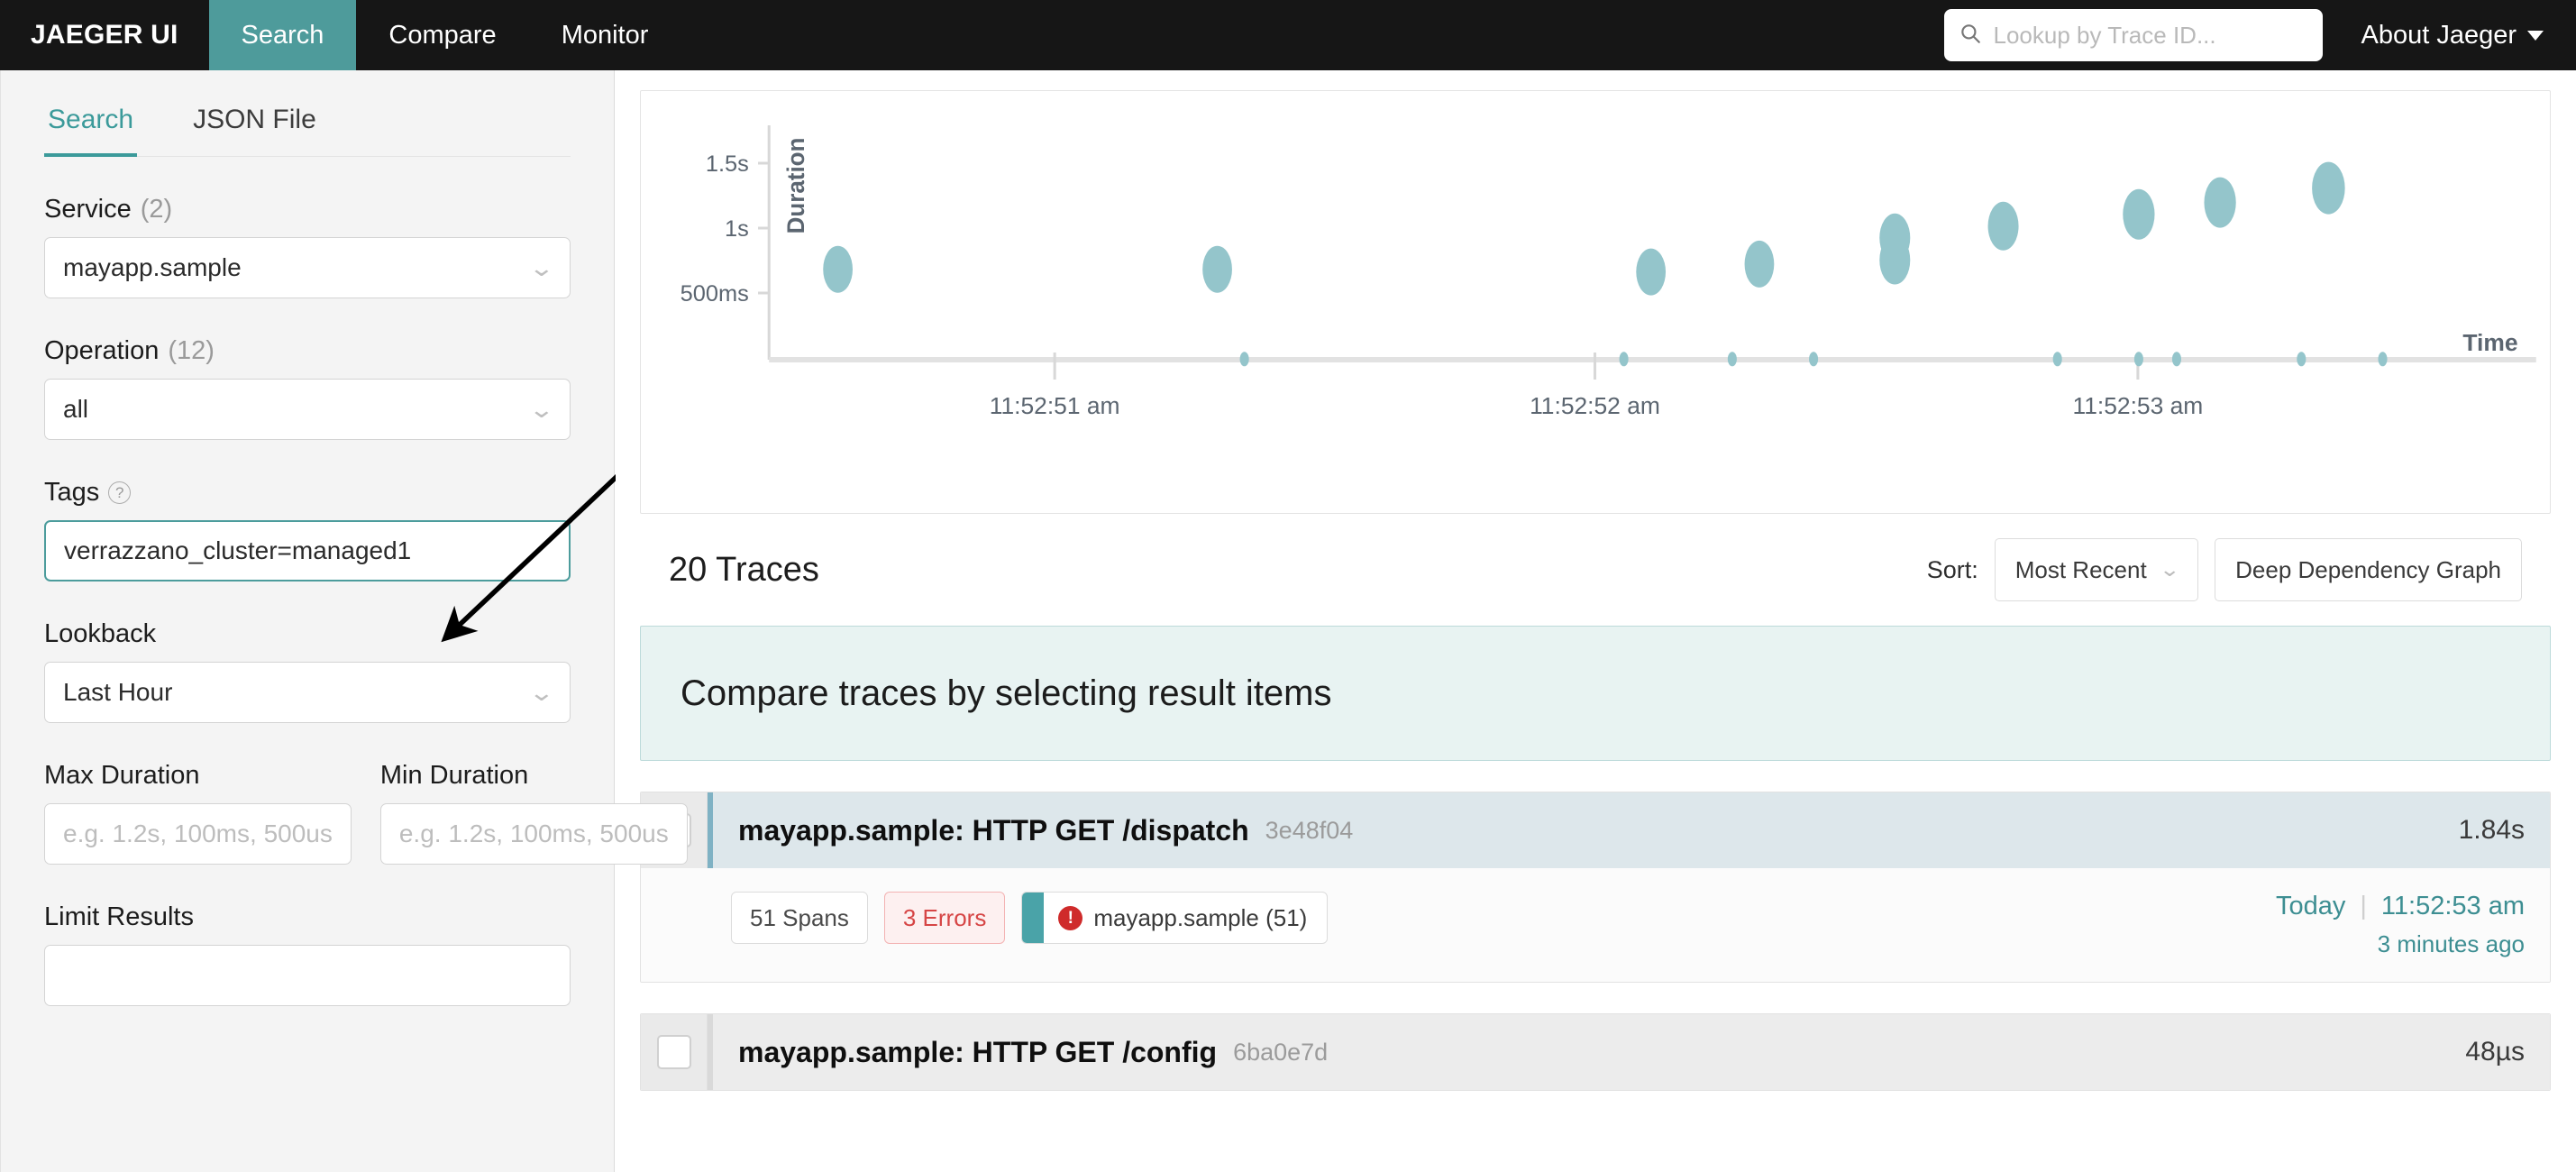 This screenshot has width=2576, height=1172. What do you see at coordinates (2489, 342) in the screenshot?
I see `x-axis-label: Time` at bounding box center [2489, 342].